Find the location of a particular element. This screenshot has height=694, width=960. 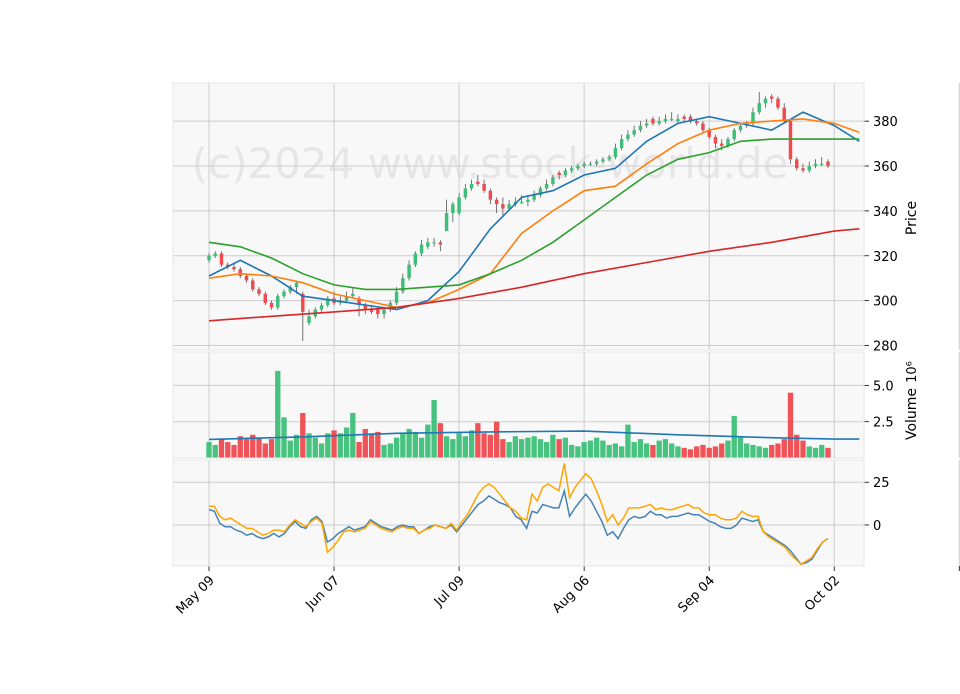

price-axis-label: Price is located at coordinates (912, 218).